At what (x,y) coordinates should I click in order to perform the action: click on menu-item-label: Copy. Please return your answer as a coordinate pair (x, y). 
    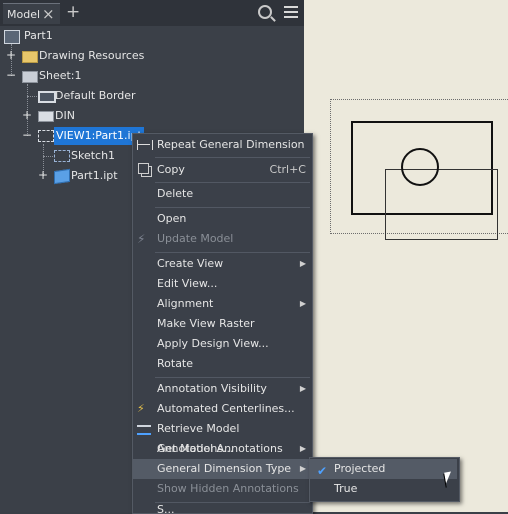
    Looking at the image, I should click on (171, 169).